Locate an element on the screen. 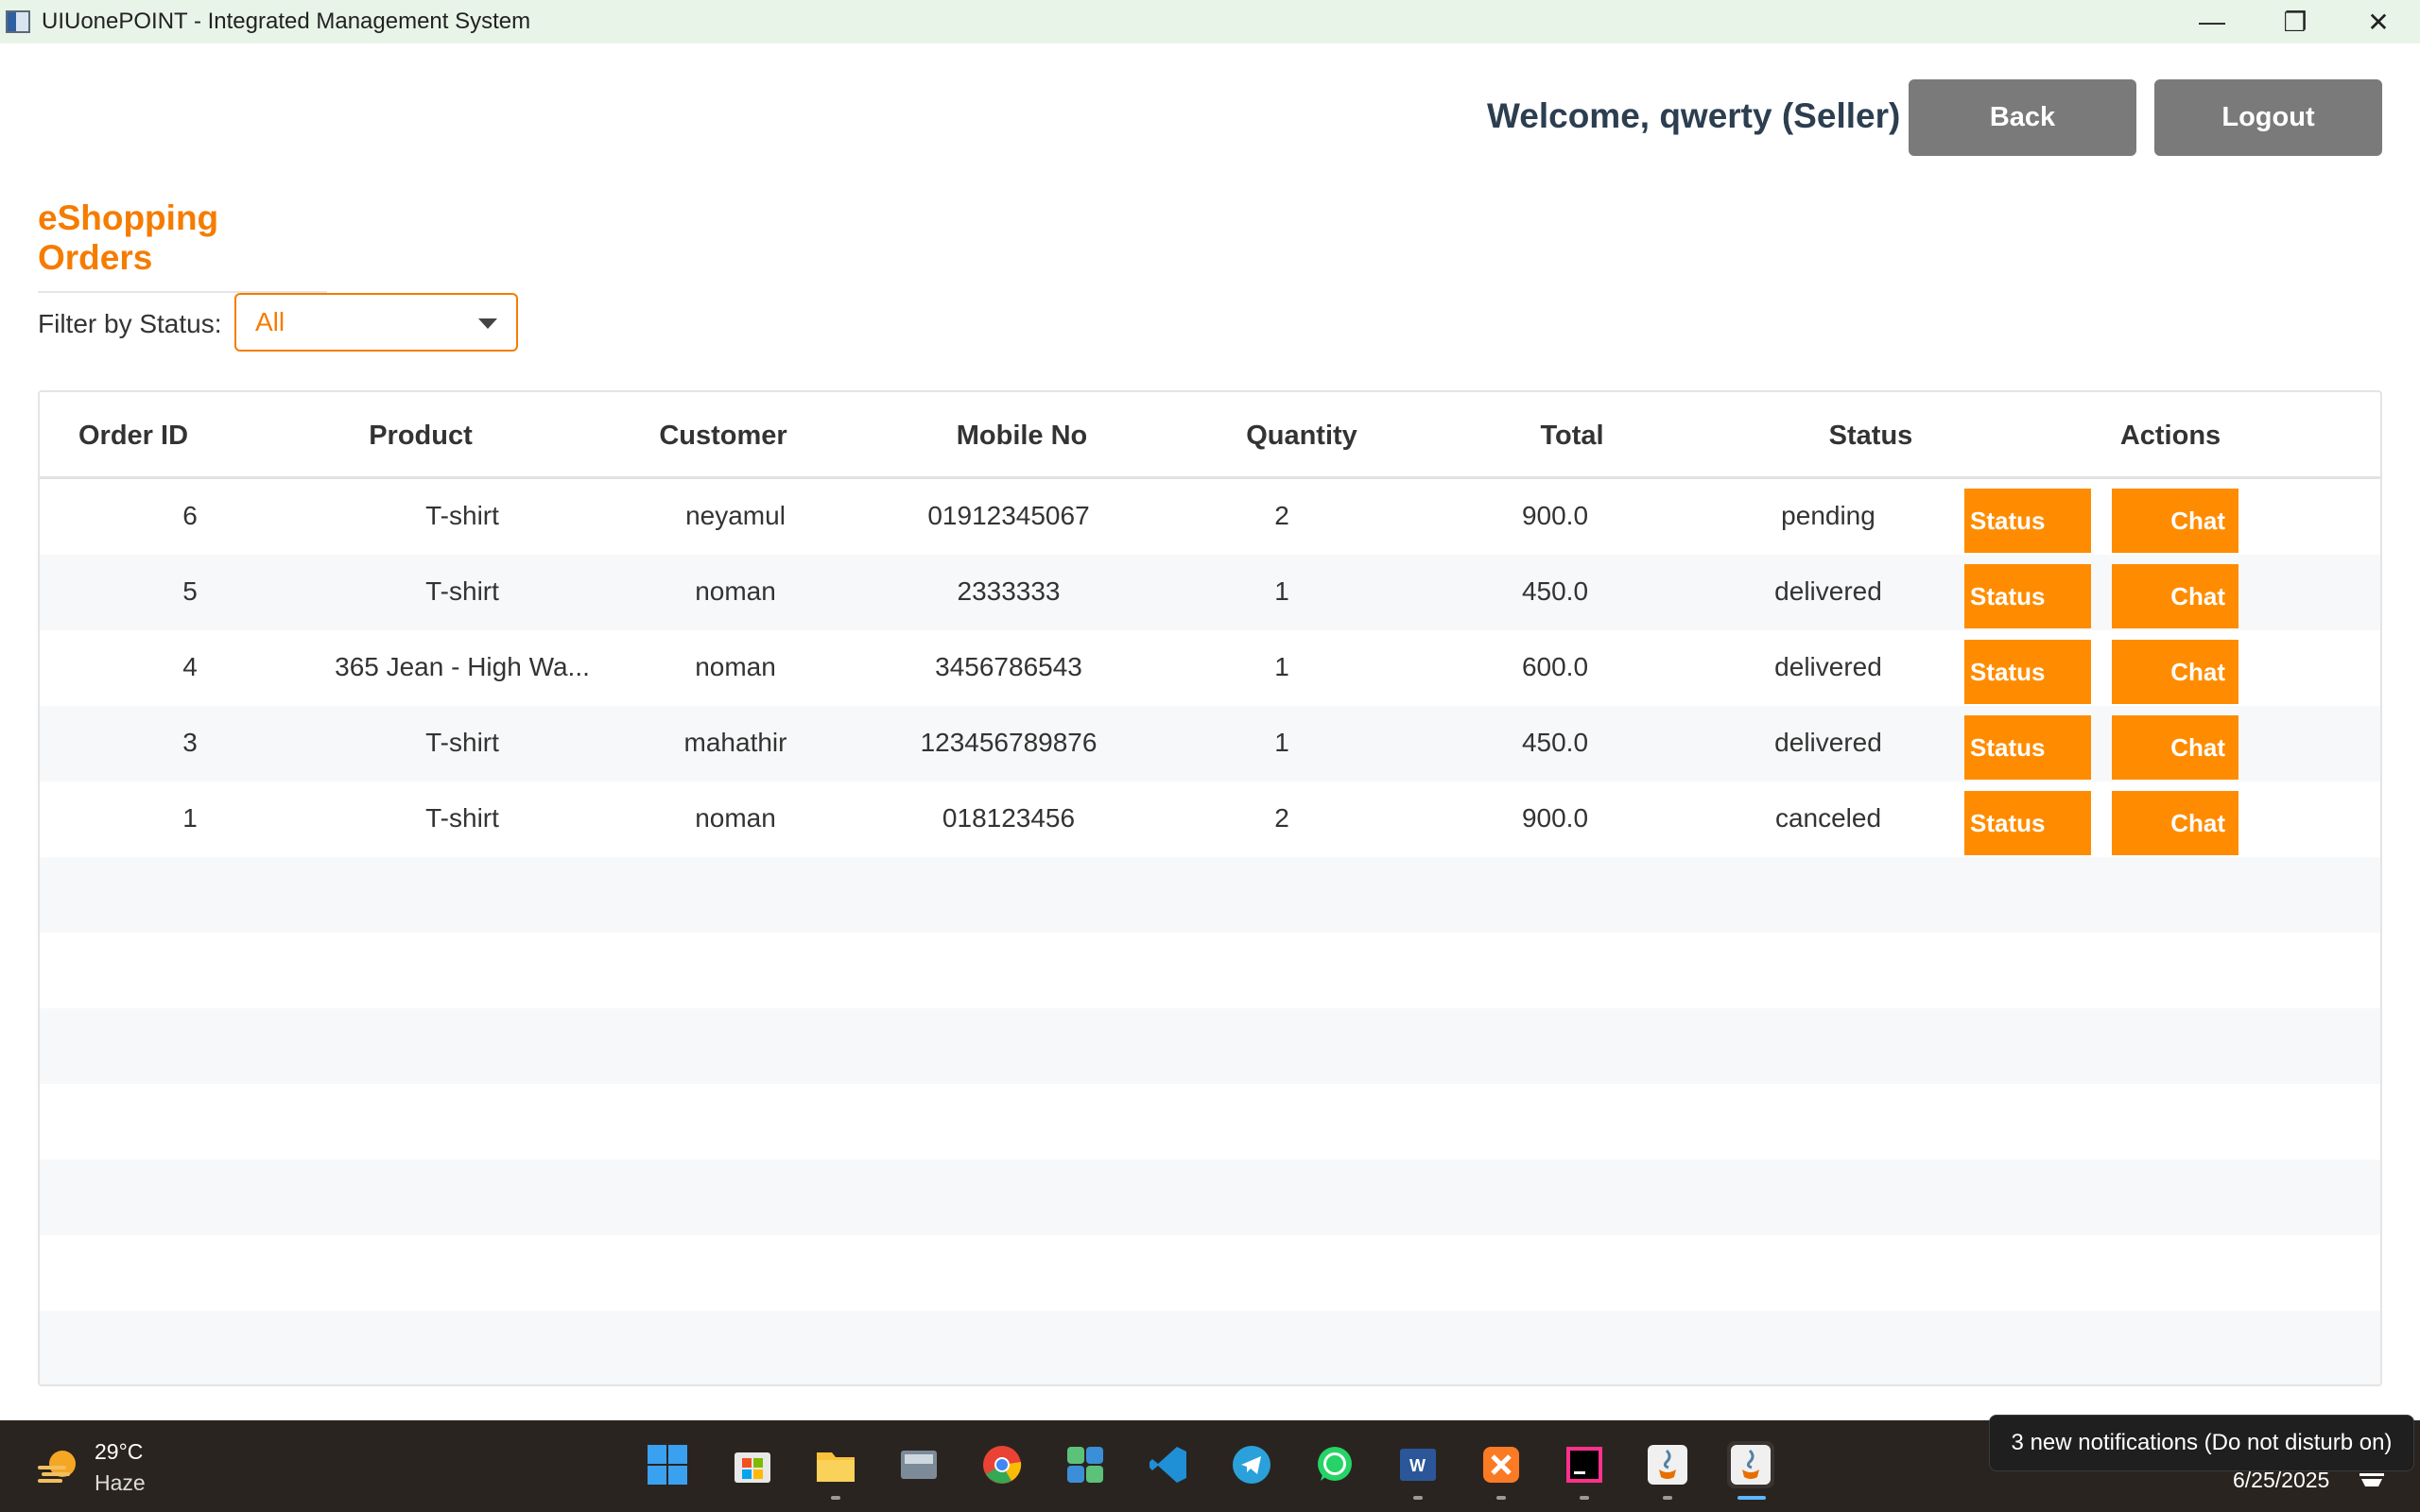  notification-center-icon is located at coordinates (2372, 1480).